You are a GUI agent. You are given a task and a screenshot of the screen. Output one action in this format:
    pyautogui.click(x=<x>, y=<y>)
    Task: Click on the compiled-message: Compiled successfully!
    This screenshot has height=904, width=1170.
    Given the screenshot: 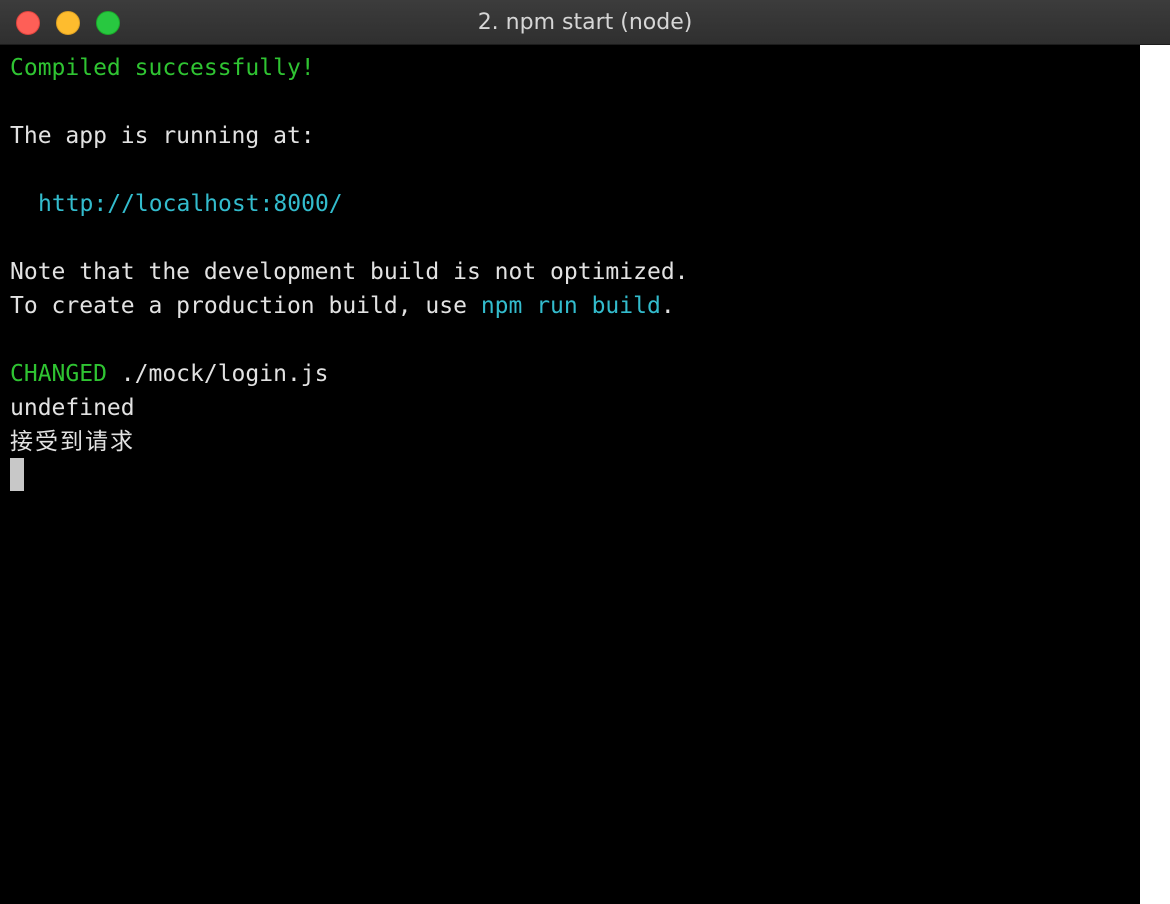 What is the action you would take?
    pyautogui.click(x=162, y=68)
    